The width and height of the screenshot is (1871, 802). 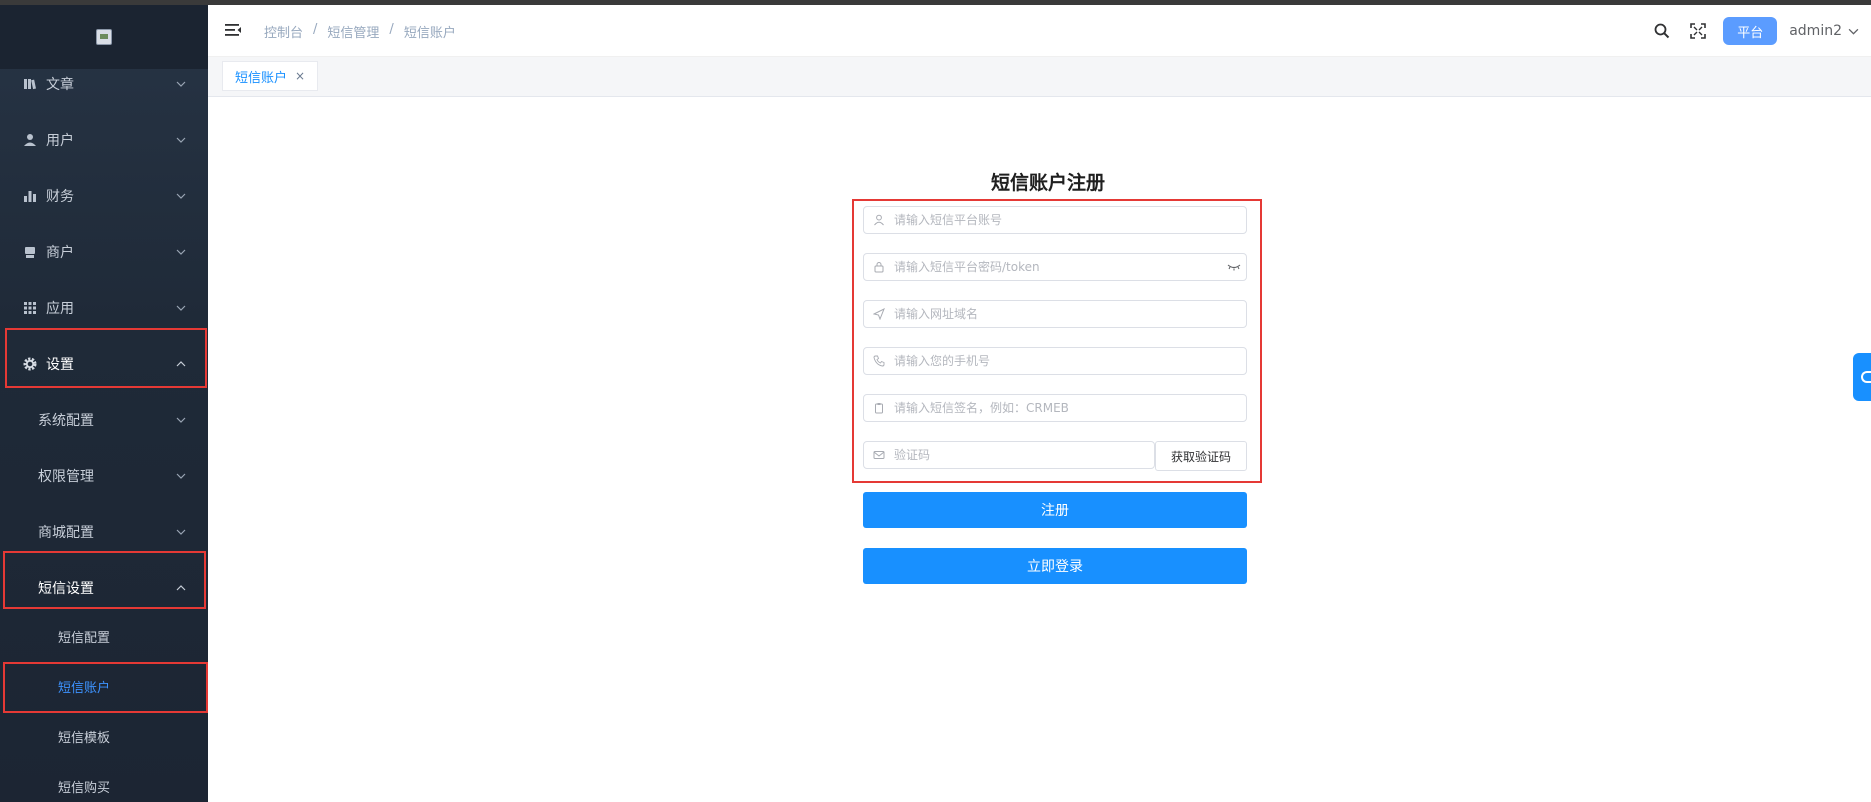 I want to click on sidebar-item-label: 短信账户, so click(x=84, y=688).